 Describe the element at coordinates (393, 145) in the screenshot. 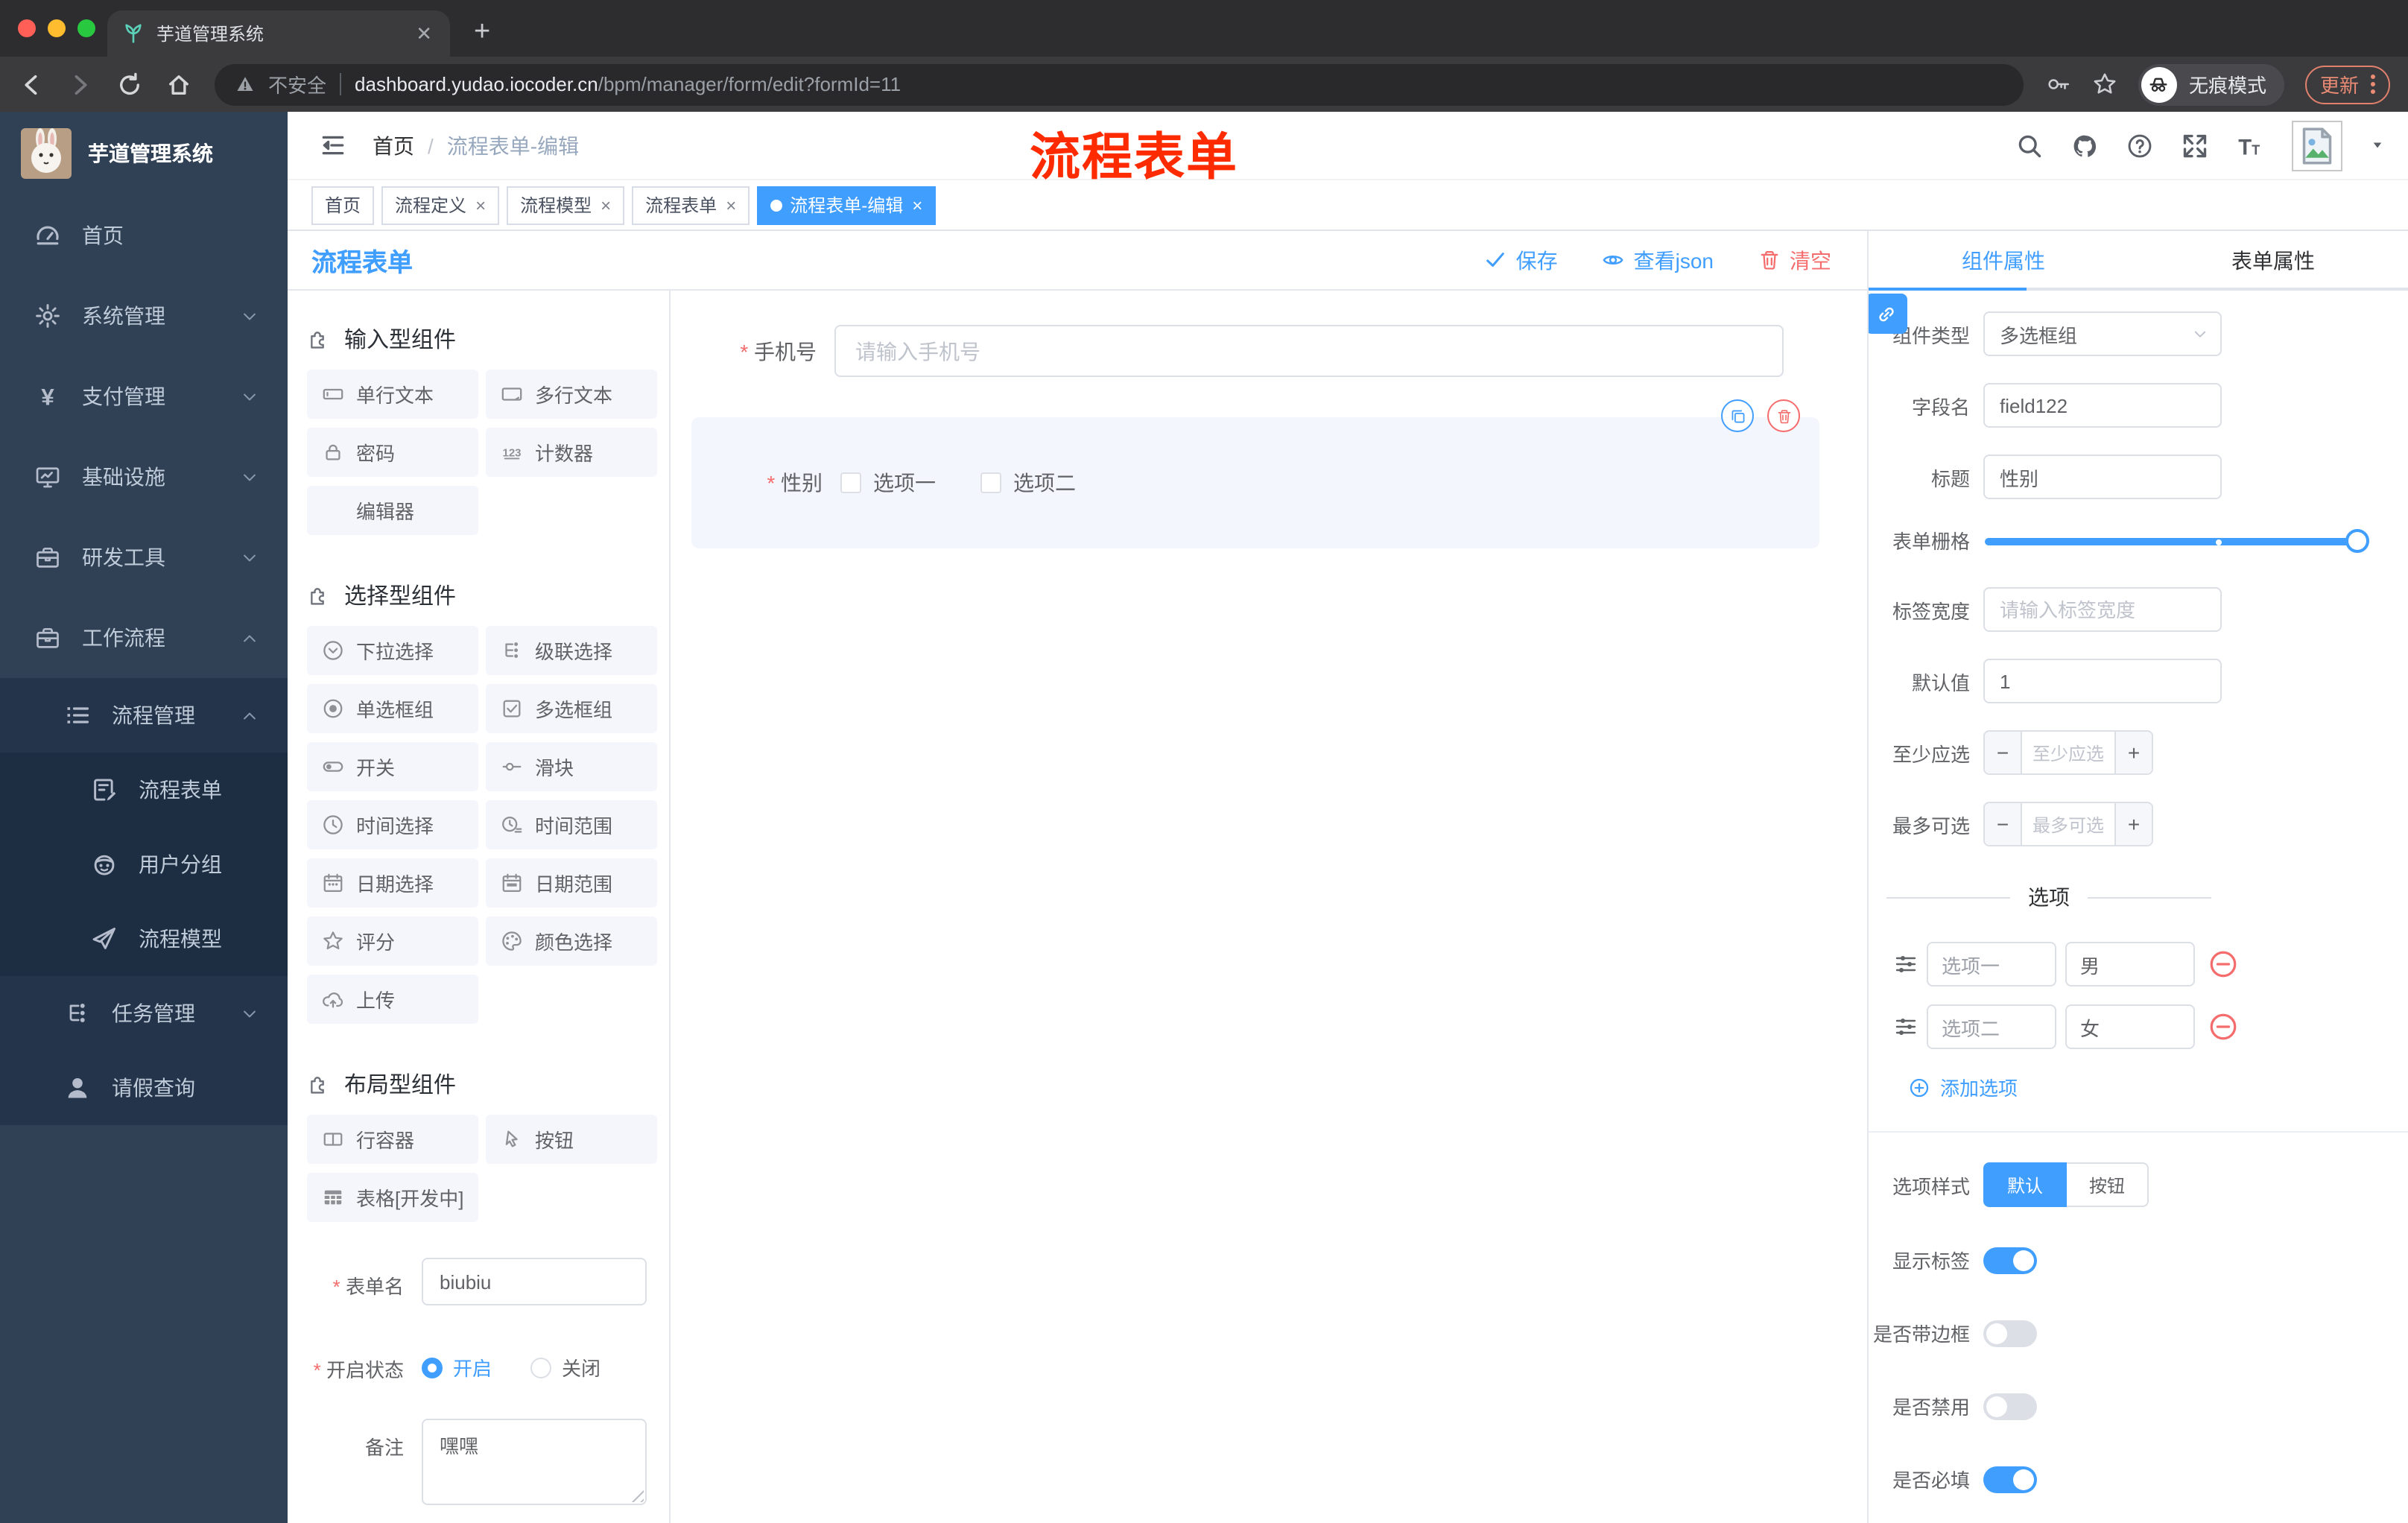

I see `breadcrumb-home: 首页` at that location.